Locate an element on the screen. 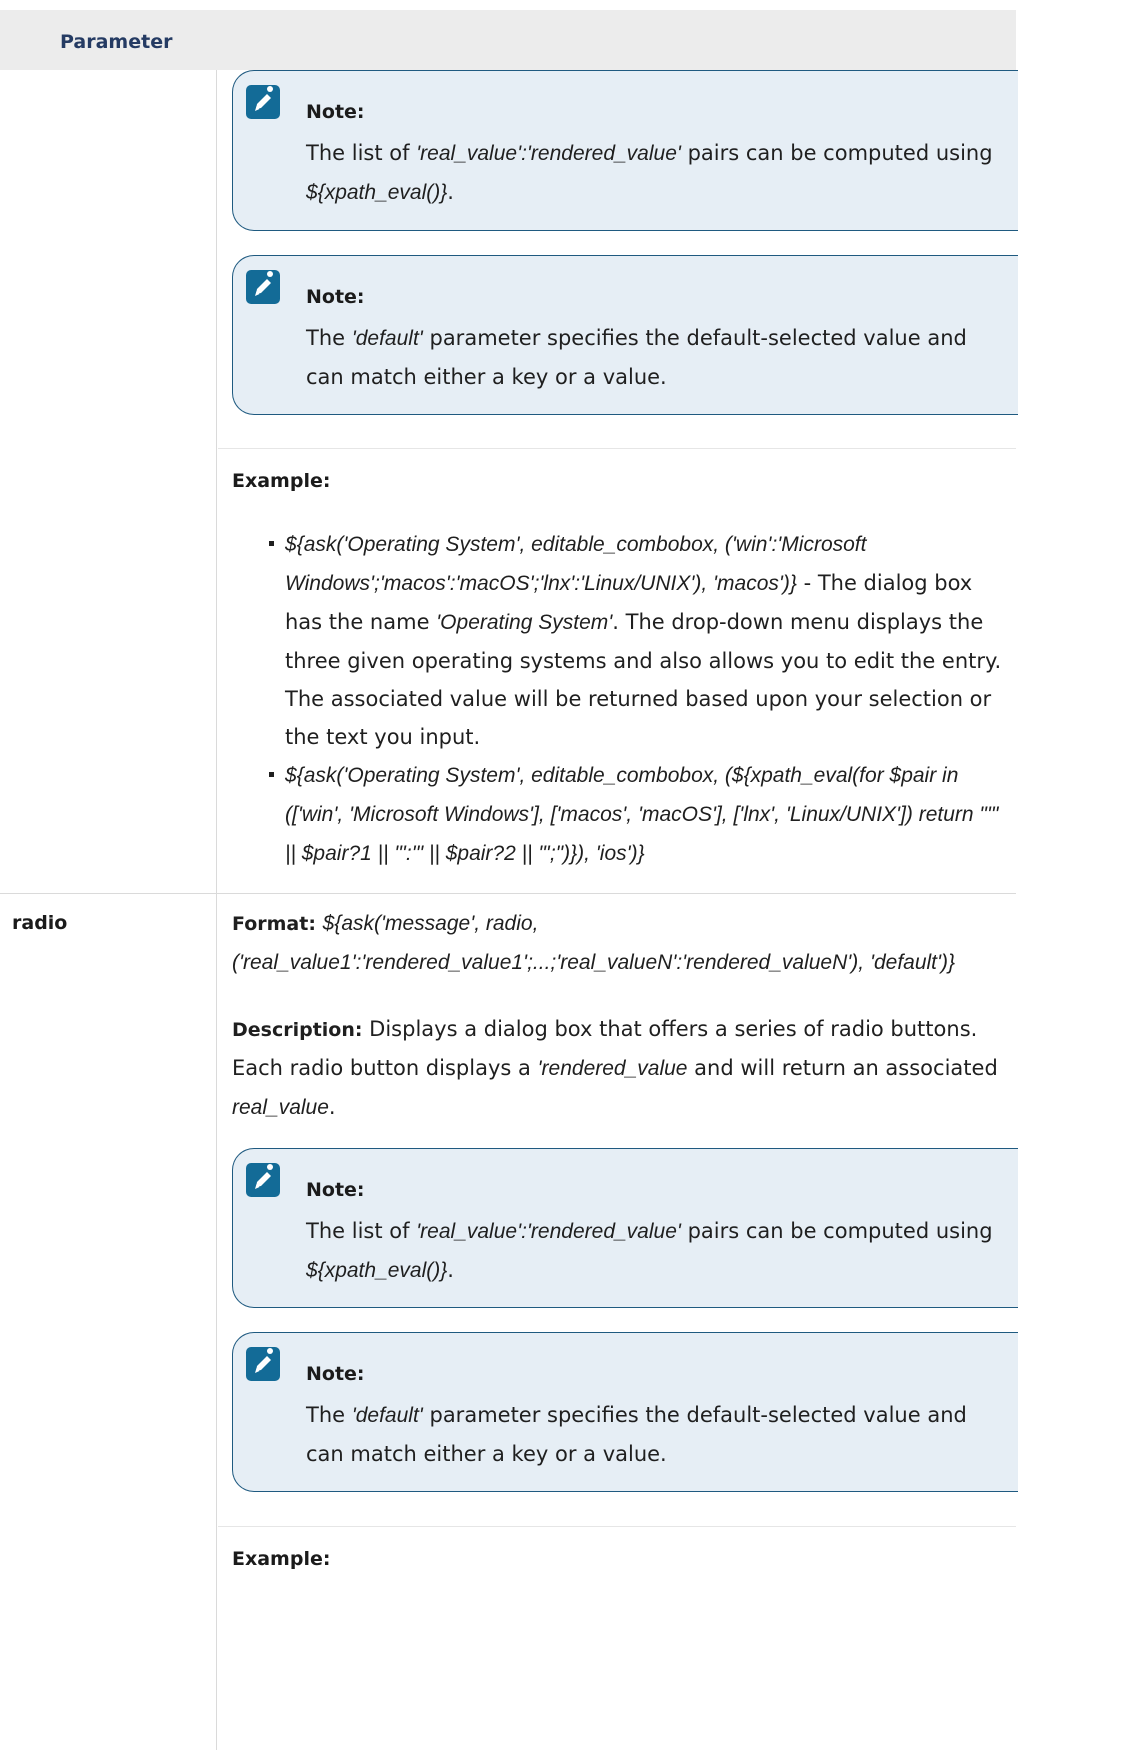  column-divider is located at coordinates (216, 910).